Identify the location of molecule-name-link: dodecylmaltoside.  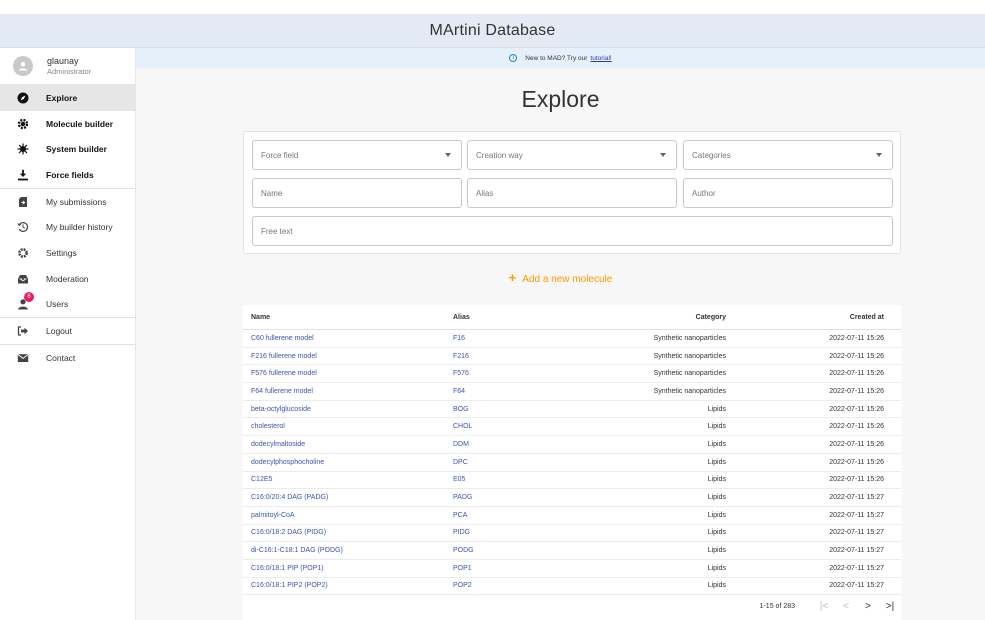
(348, 444).